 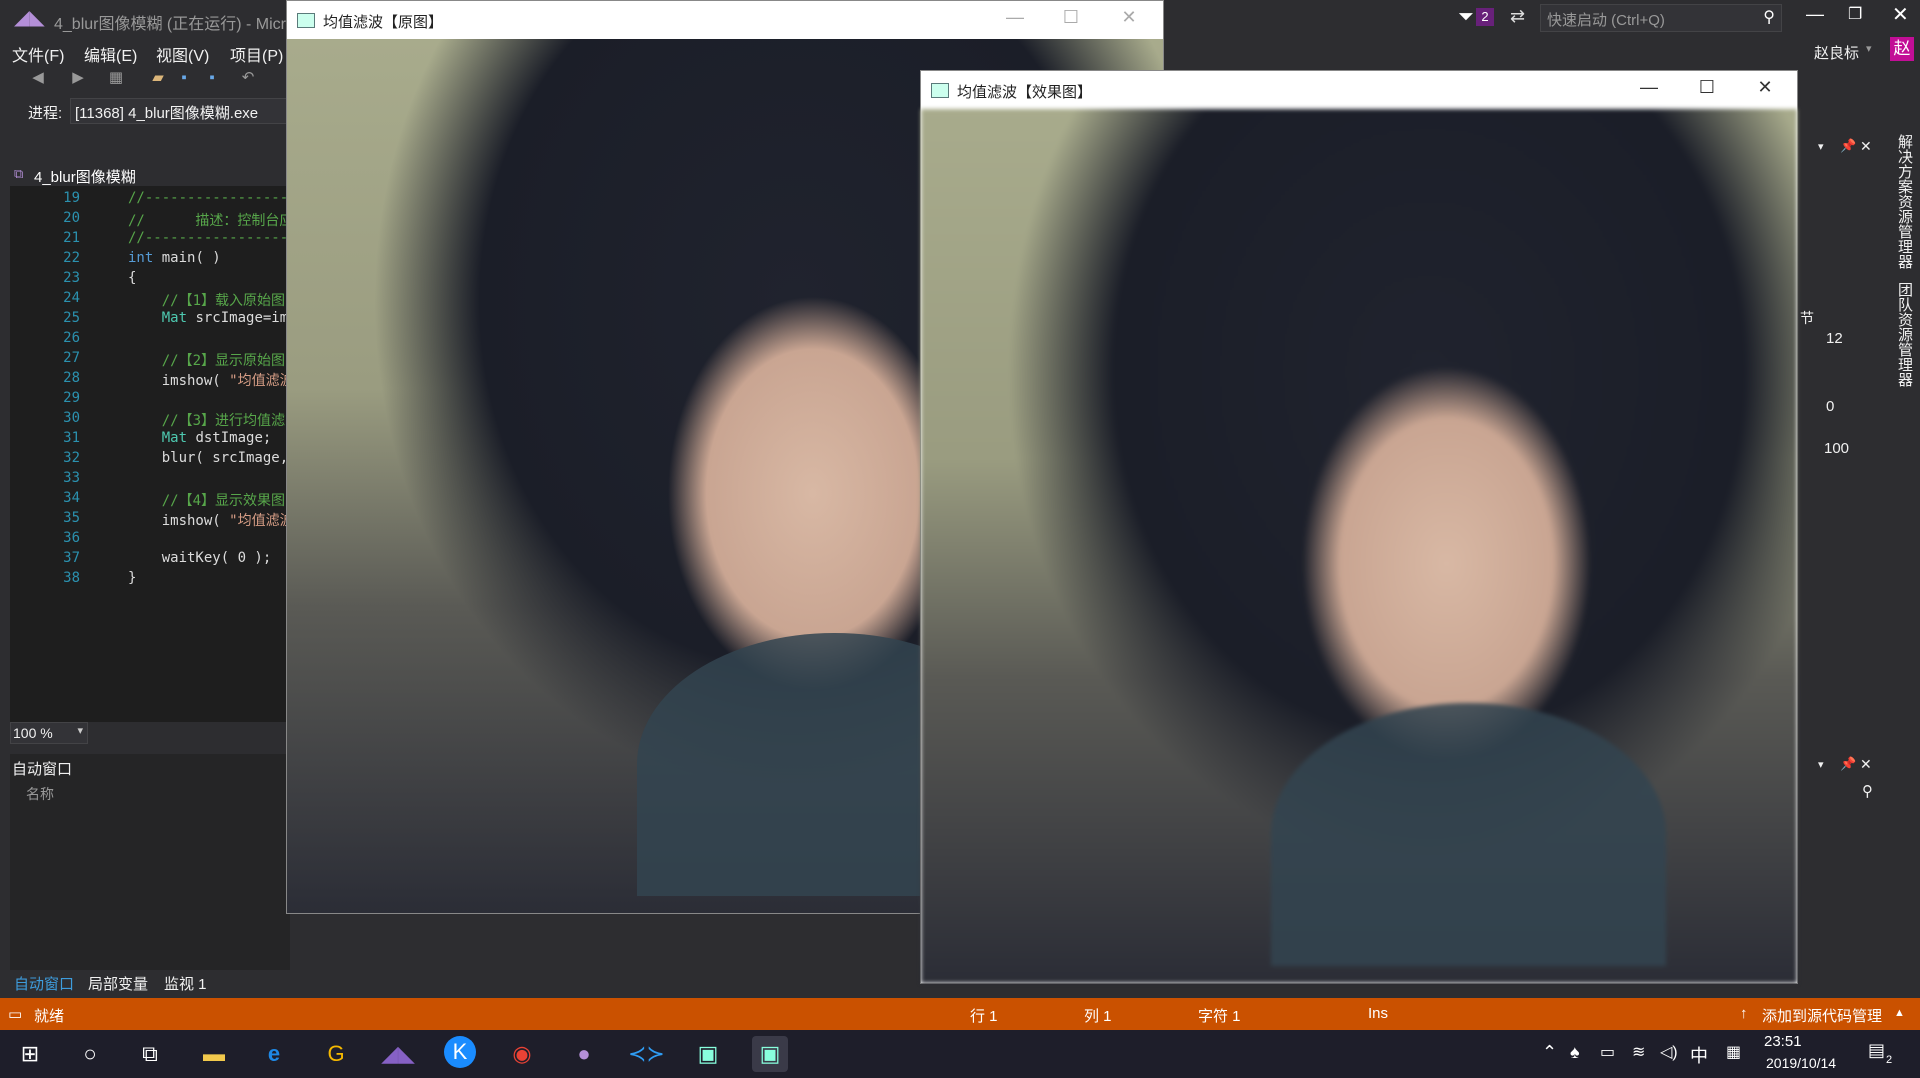 I want to click on code-token: {, so click(x=132, y=278).